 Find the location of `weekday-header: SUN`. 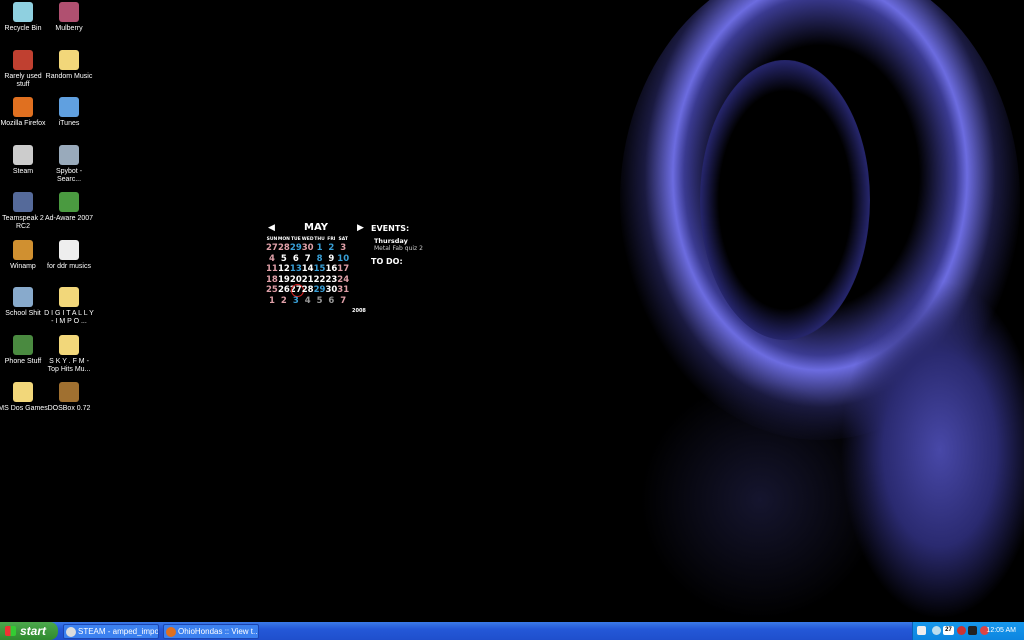

weekday-header: SUN is located at coordinates (272, 239).